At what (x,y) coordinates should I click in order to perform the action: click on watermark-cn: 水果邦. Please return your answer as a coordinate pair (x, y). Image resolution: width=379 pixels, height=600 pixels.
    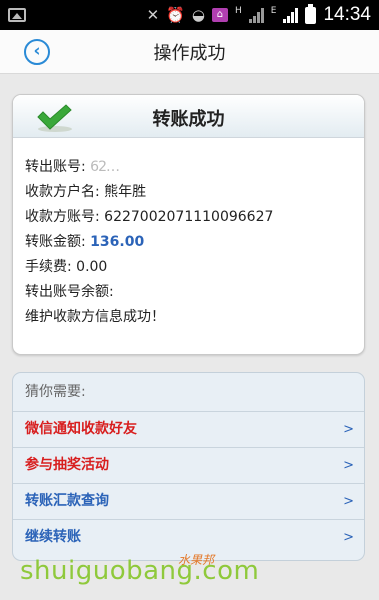
    Looking at the image, I should click on (196, 560).